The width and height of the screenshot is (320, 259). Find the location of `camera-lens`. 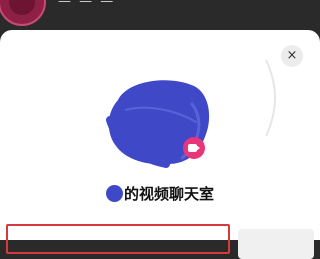

camera-lens is located at coordinates (198, 148).